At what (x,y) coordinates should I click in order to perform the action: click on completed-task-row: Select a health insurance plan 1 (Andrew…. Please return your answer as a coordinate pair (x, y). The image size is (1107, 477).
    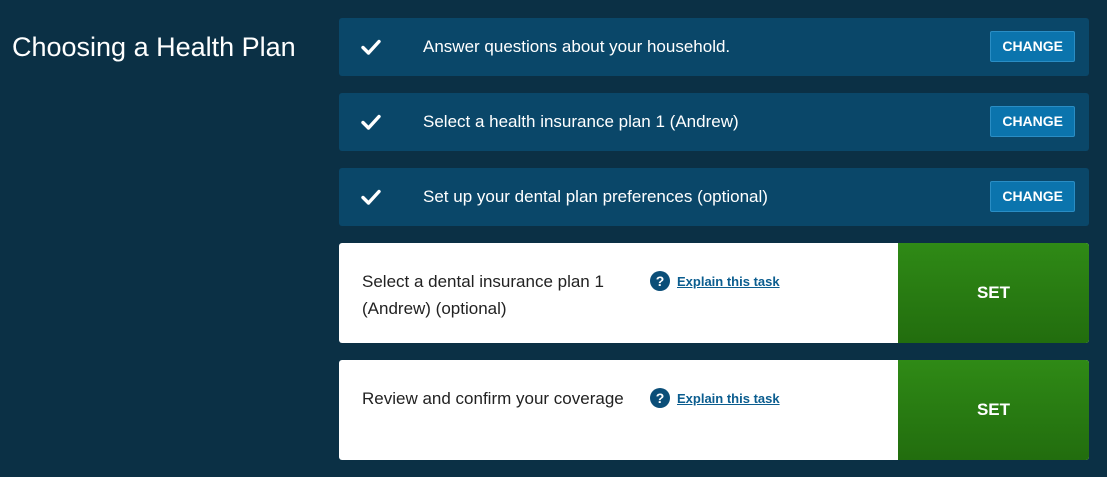
    Looking at the image, I should click on (714, 122).